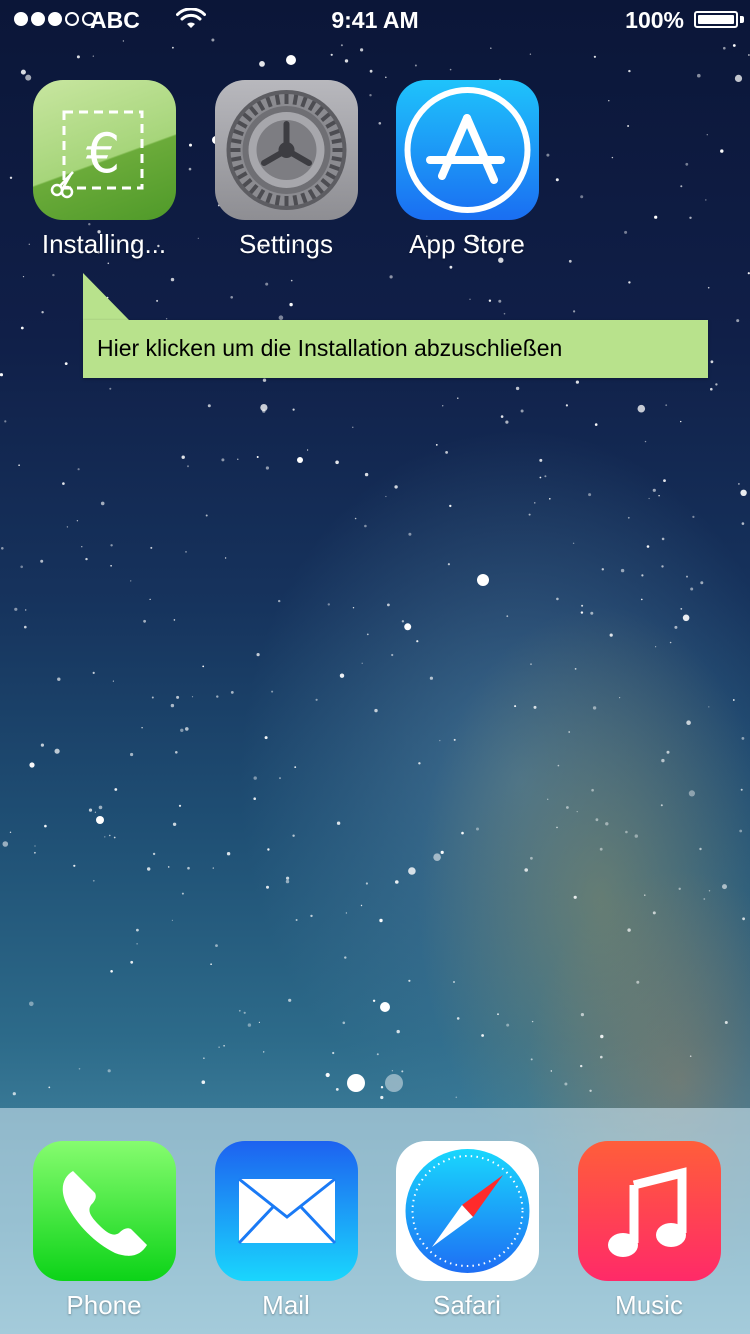 Image resolution: width=750 pixels, height=1334 pixels. I want to click on app-label: Phone, so click(104, 1305).